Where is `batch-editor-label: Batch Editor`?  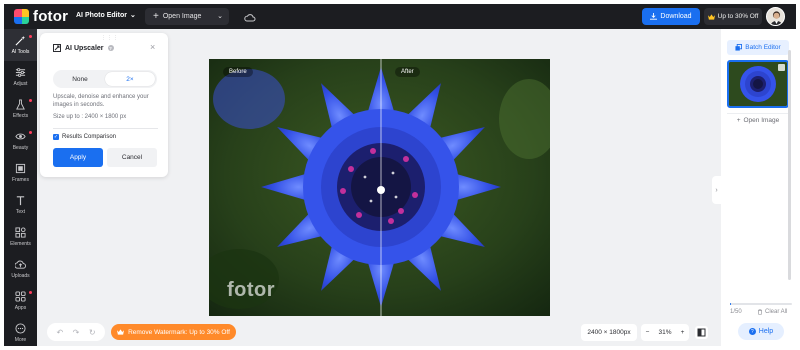 batch-editor-label: Batch Editor is located at coordinates (763, 47).